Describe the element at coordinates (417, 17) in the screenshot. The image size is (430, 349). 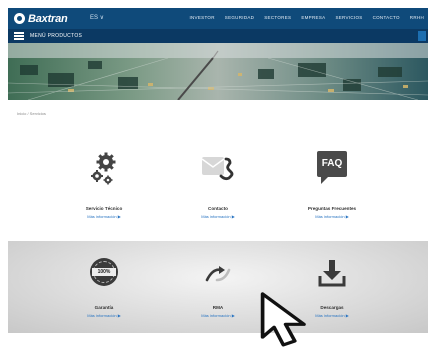
I see `nav-item-rrhh: RRHH` at that location.